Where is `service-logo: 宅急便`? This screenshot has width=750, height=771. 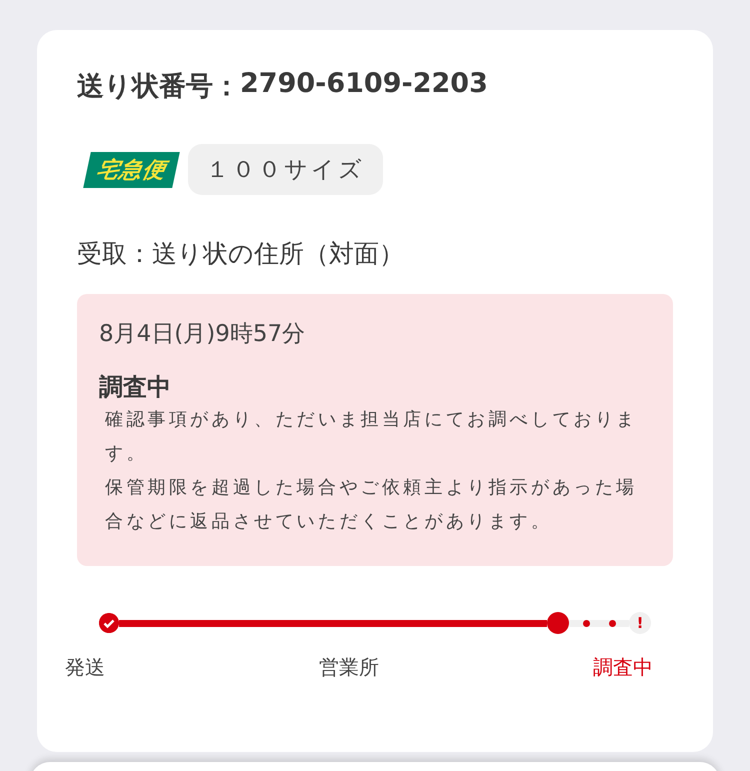 service-logo: 宅急便 is located at coordinates (131, 170).